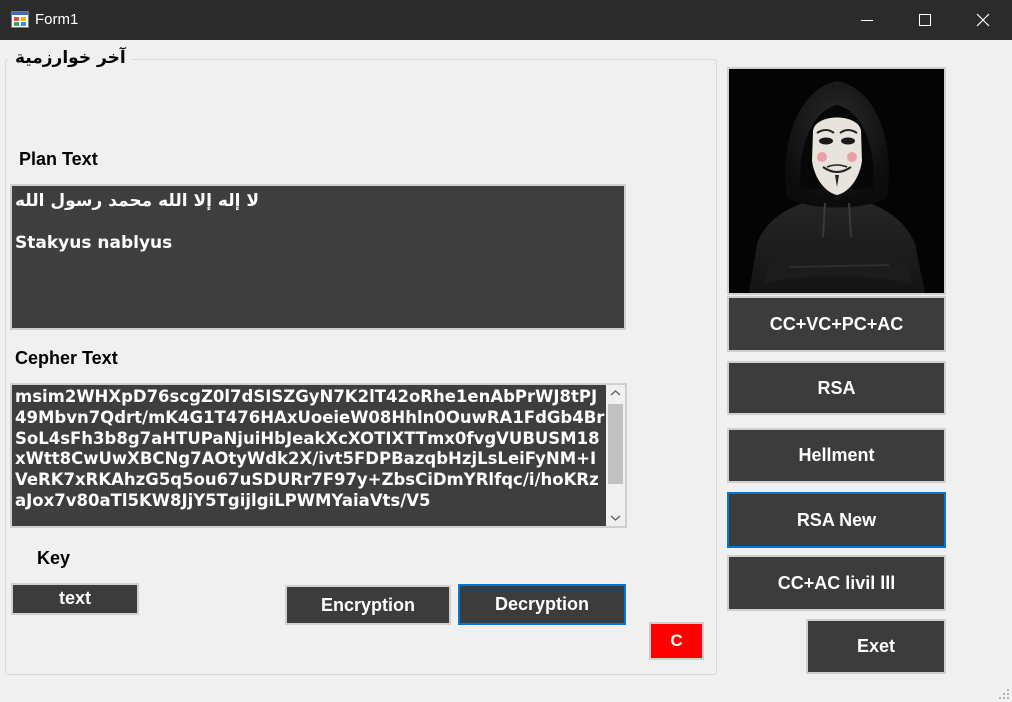 The image size is (1012, 702). I want to click on resize-grip-icon, so click(1004, 694).